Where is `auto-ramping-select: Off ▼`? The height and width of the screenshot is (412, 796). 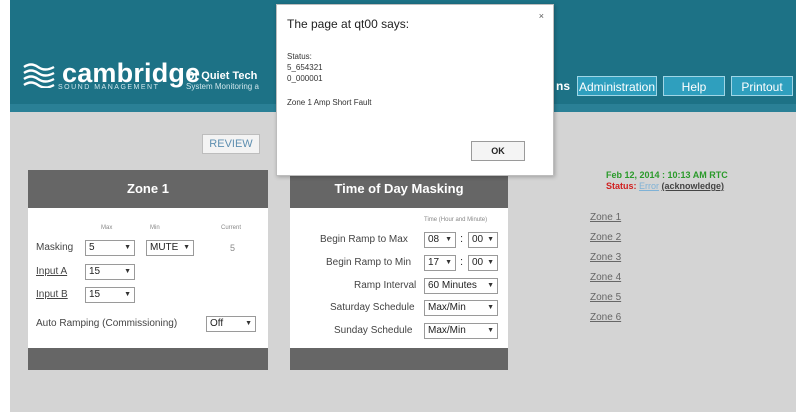
auto-ramping-select: Off ▼ is located at coordinates (231, 324).